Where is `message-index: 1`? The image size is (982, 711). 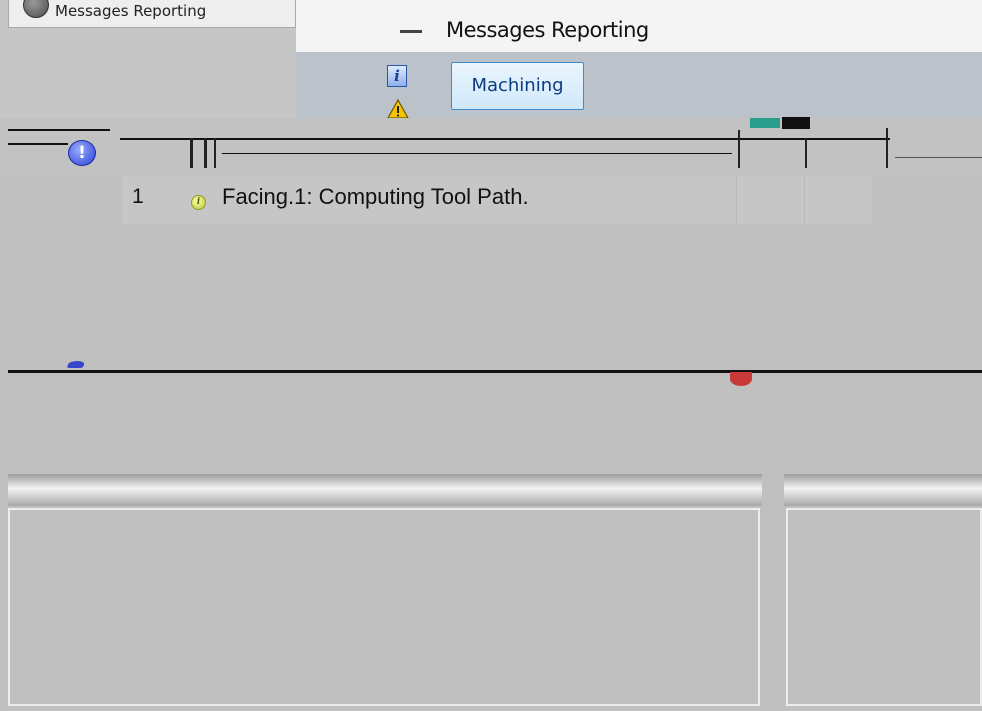
message-index: 1 is located at coordinates (138, 196).